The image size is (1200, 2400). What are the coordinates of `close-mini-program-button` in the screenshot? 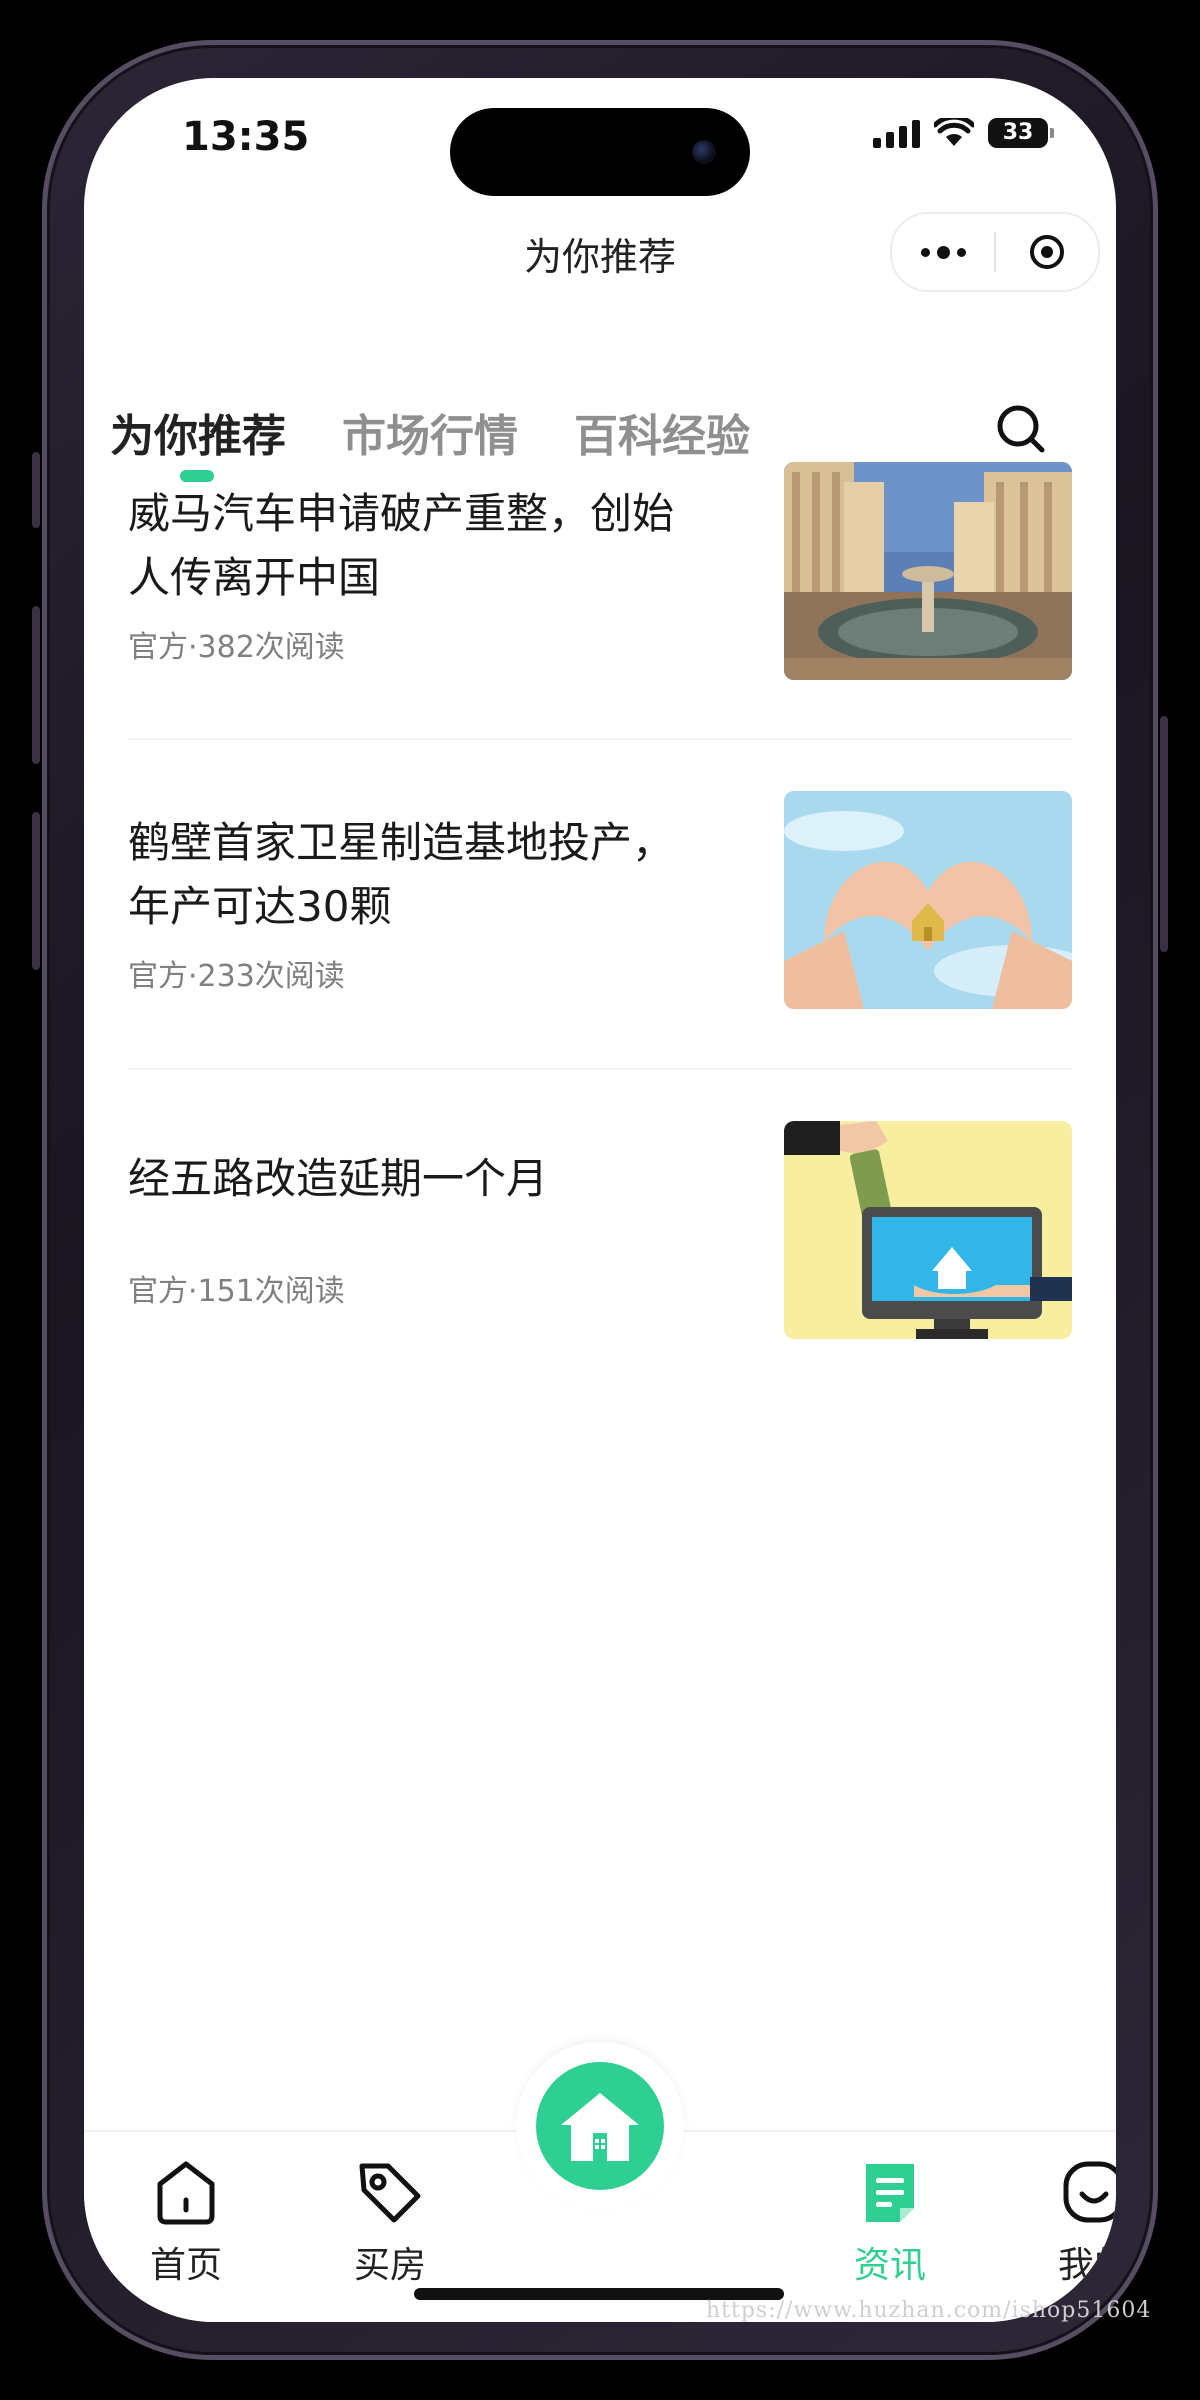 It's located at (1047, 252).